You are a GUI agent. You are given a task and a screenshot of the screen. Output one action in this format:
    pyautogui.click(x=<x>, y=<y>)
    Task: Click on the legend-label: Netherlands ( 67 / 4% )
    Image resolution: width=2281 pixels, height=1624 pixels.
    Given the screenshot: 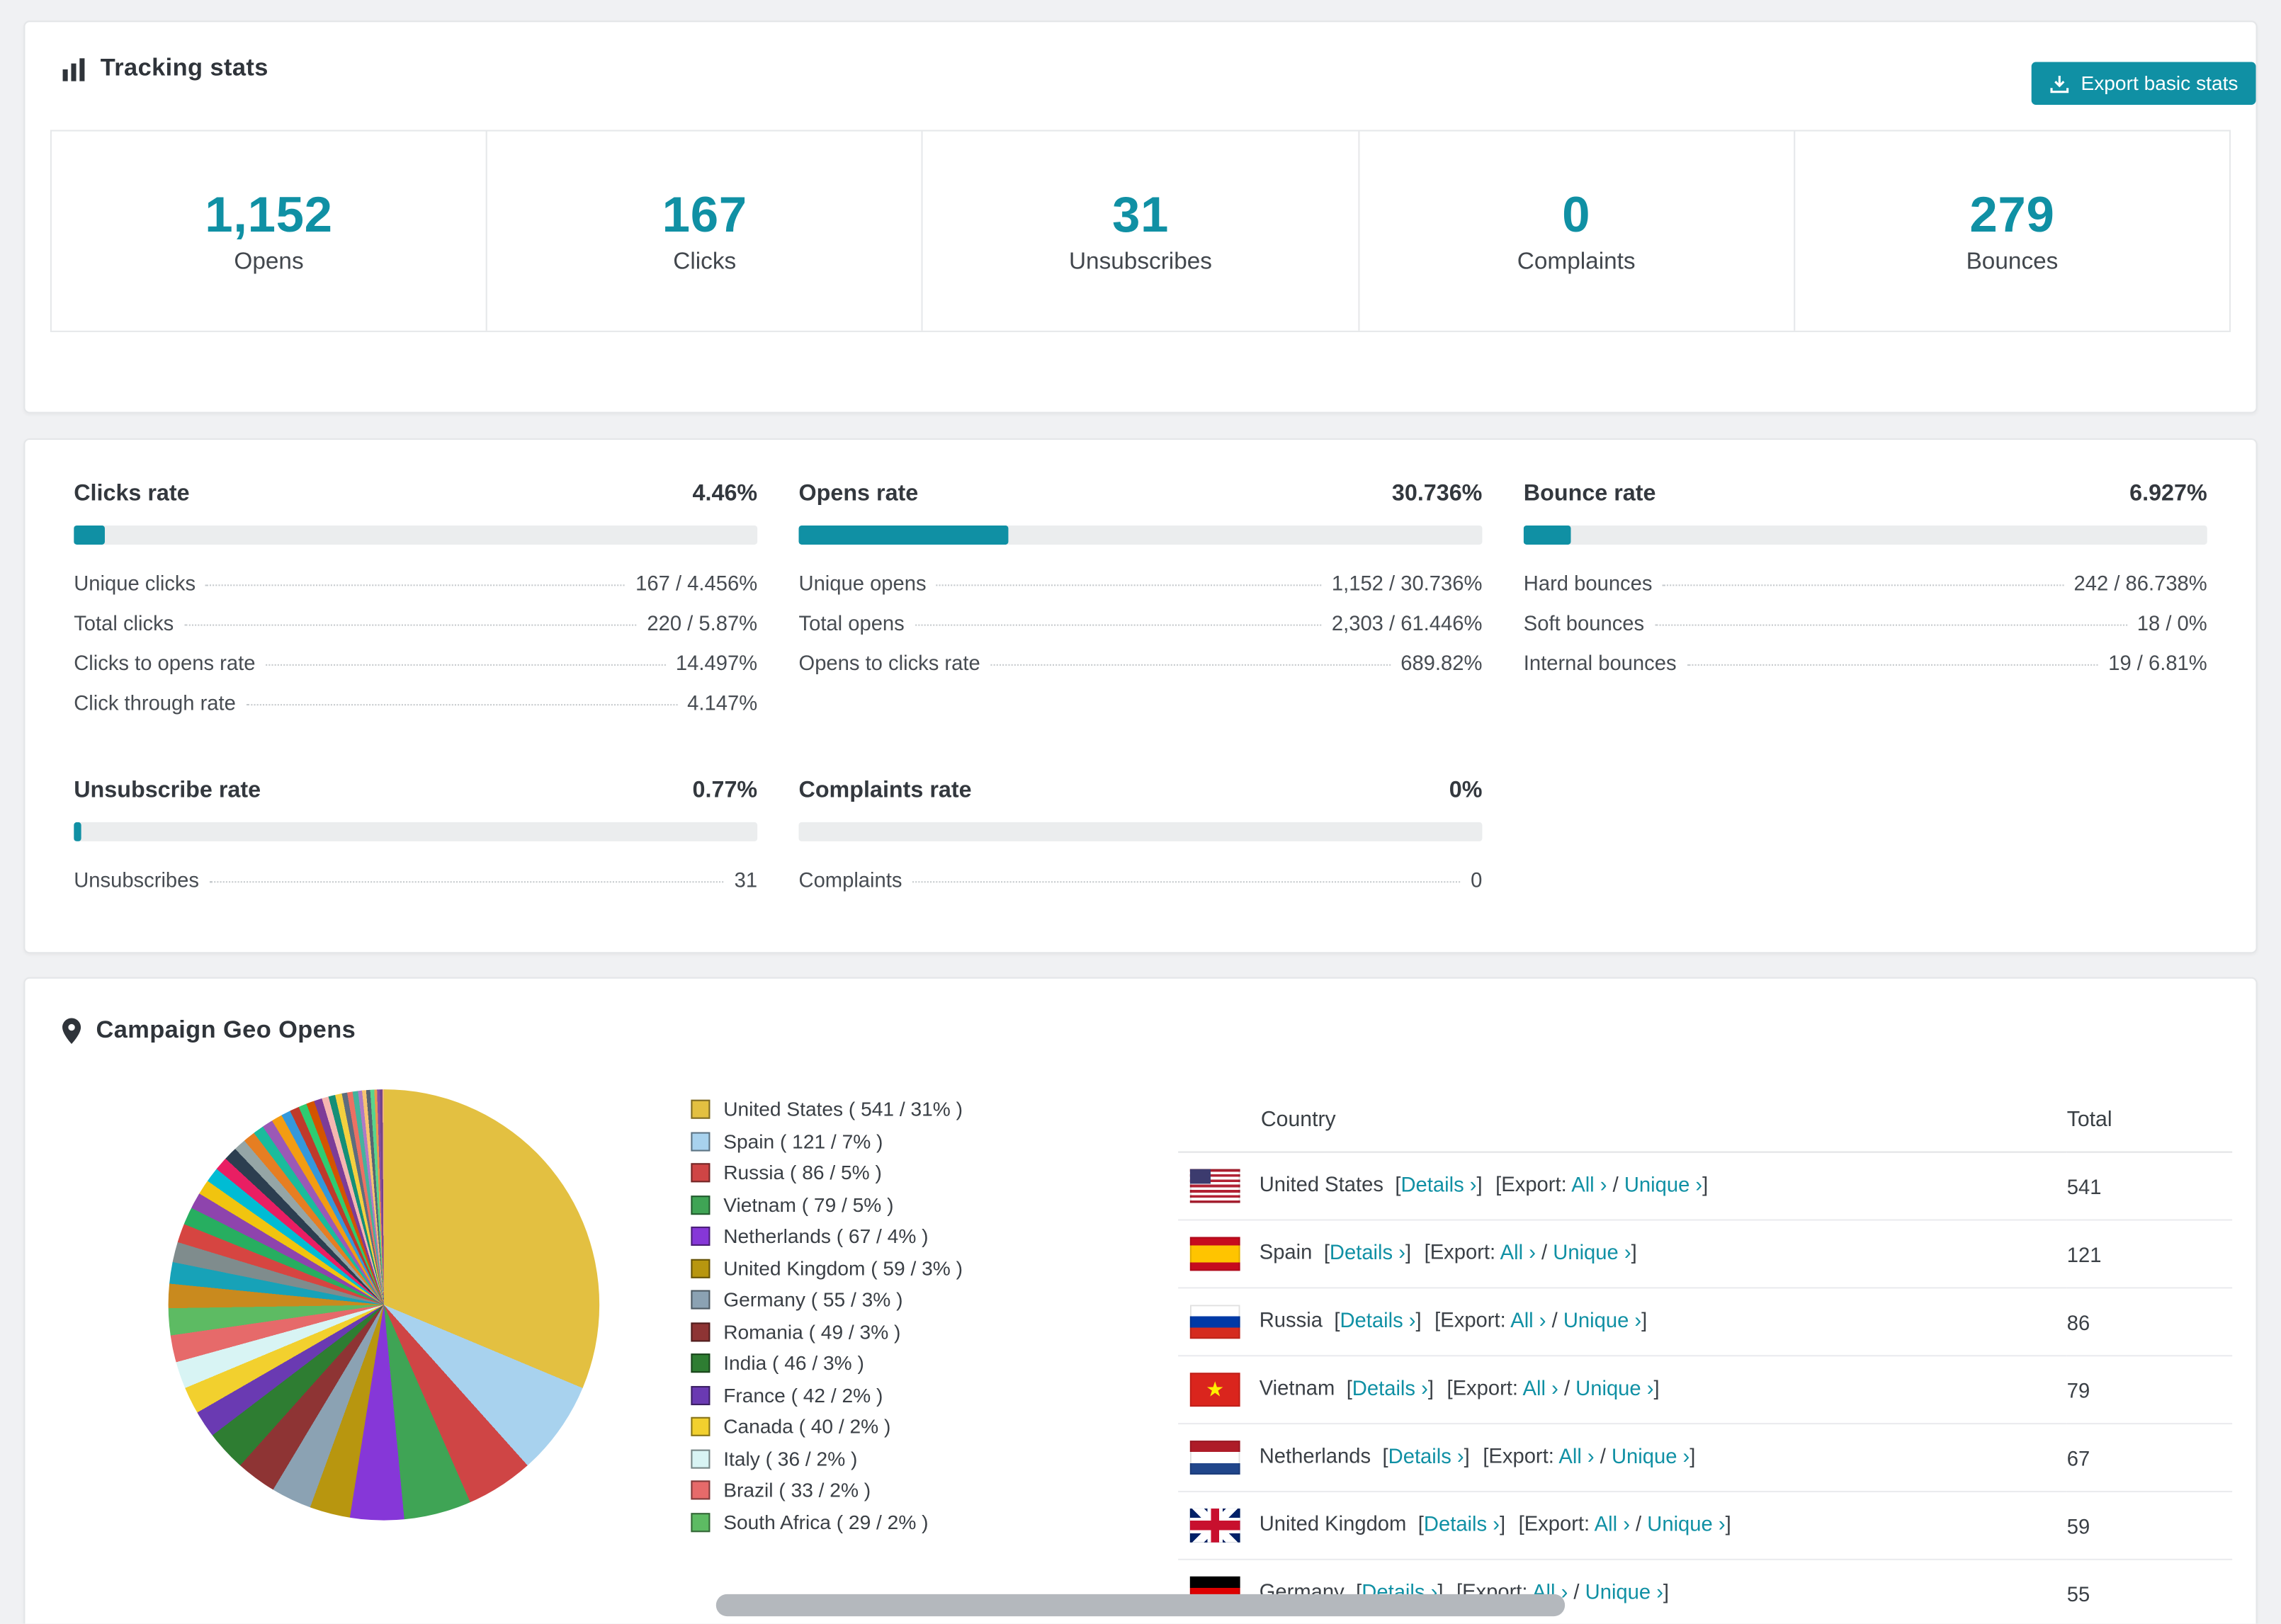 What is the action you would take?
    pyautogui.click(x=826, y=1236)
    